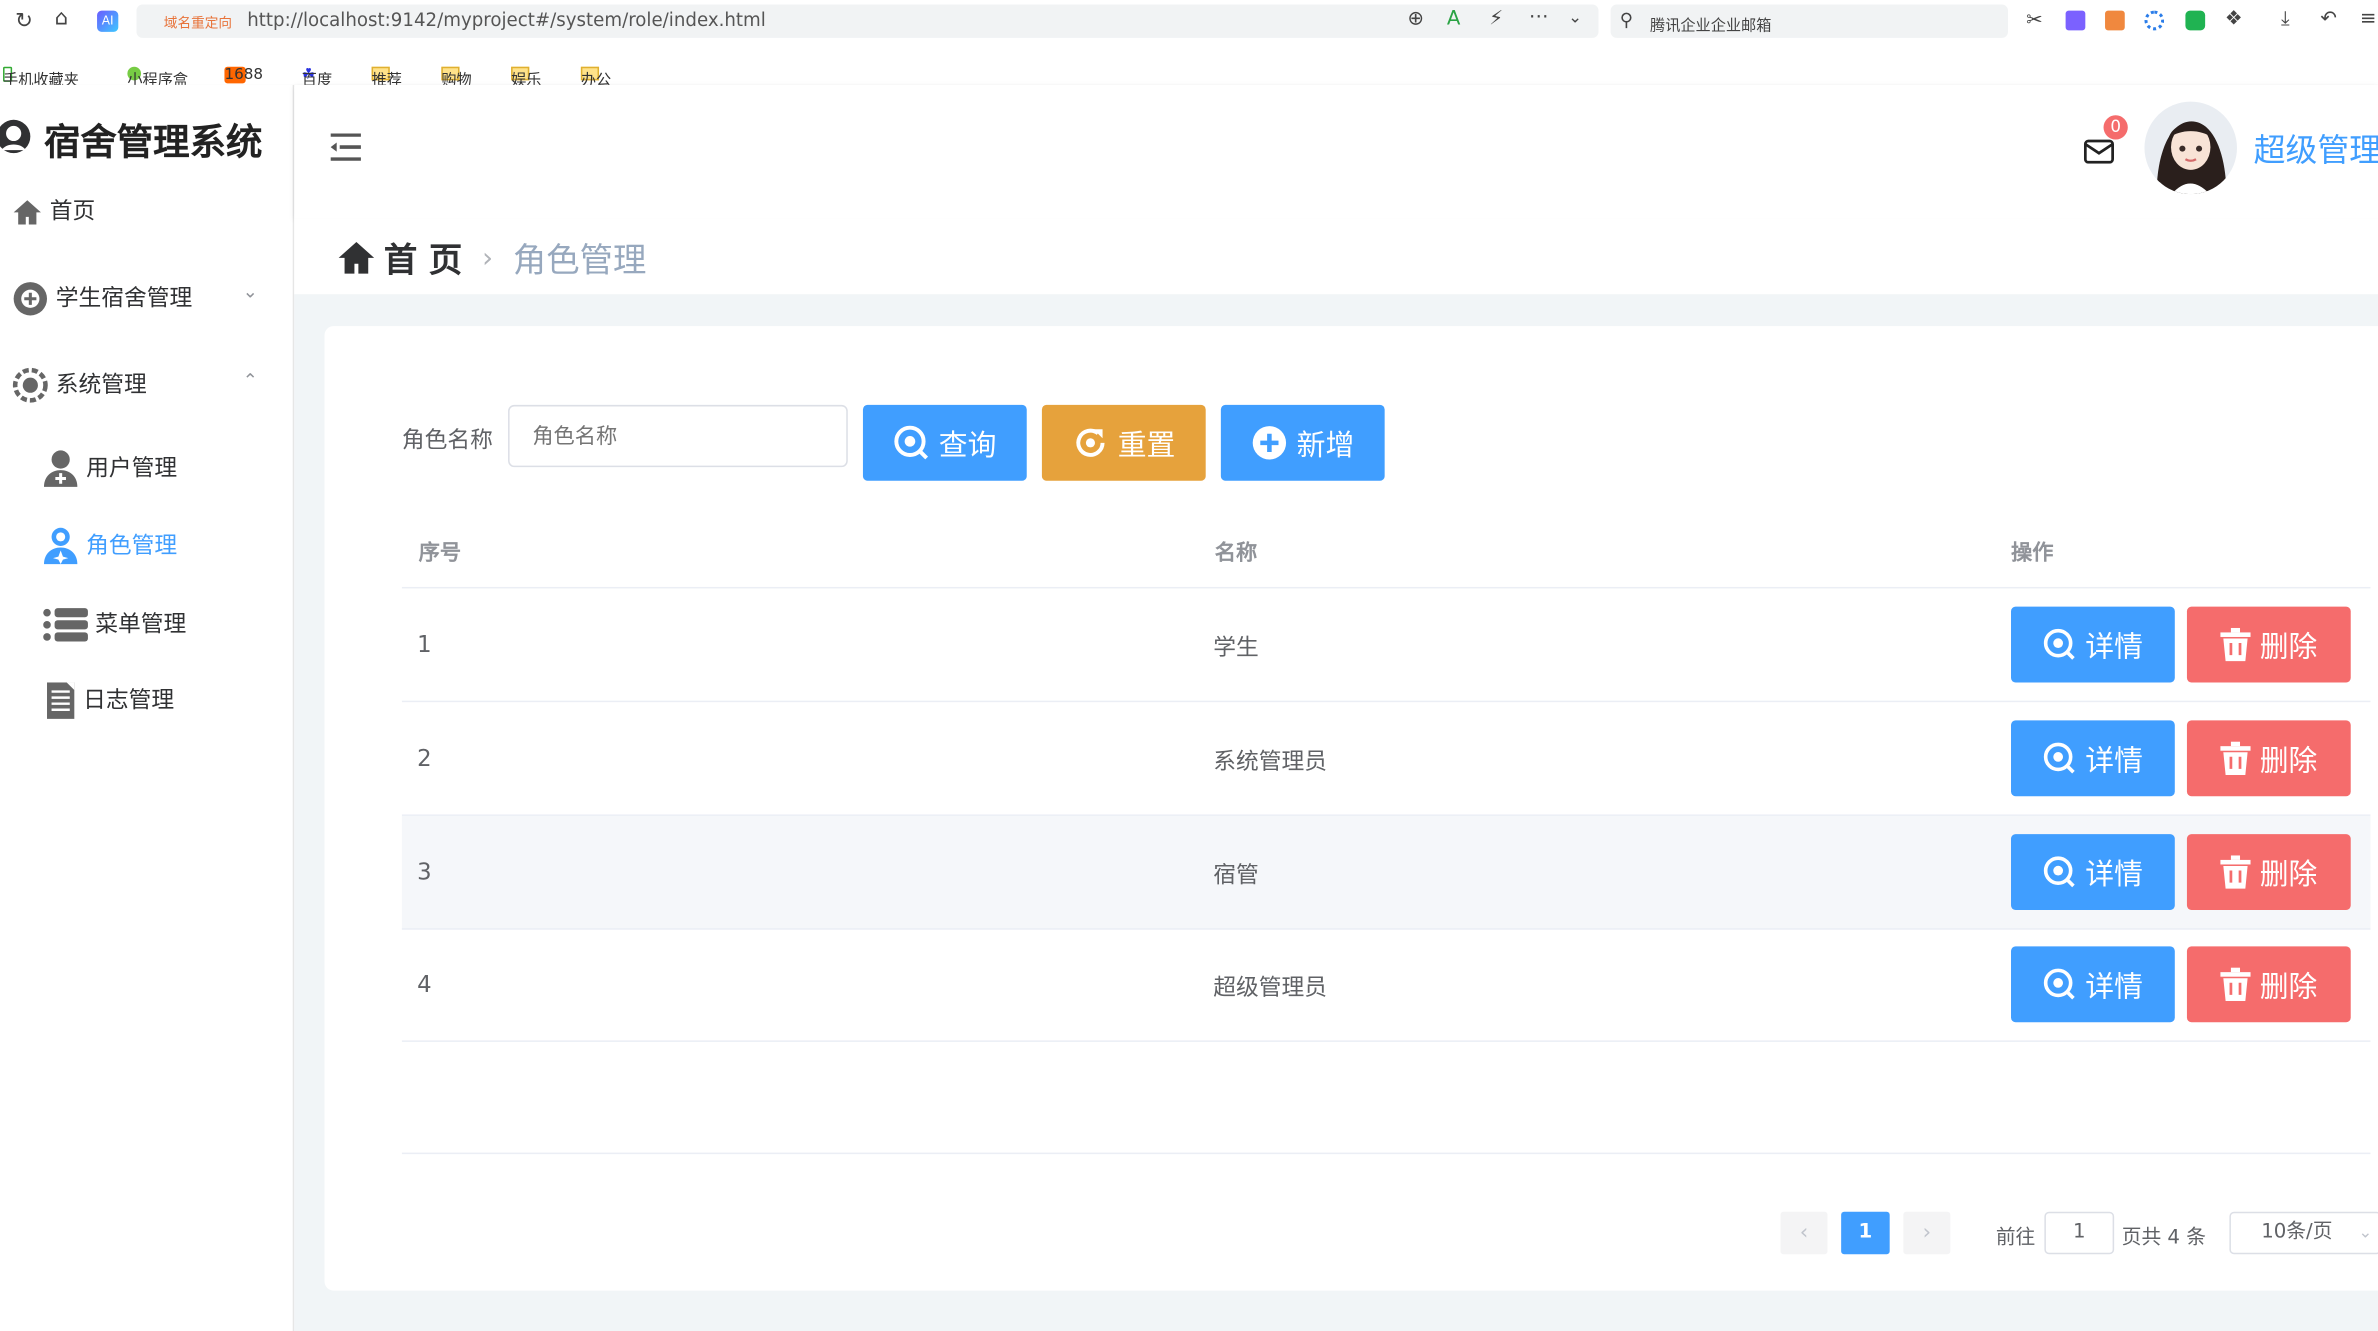  I want to click on house-icon, so click(356, 258).